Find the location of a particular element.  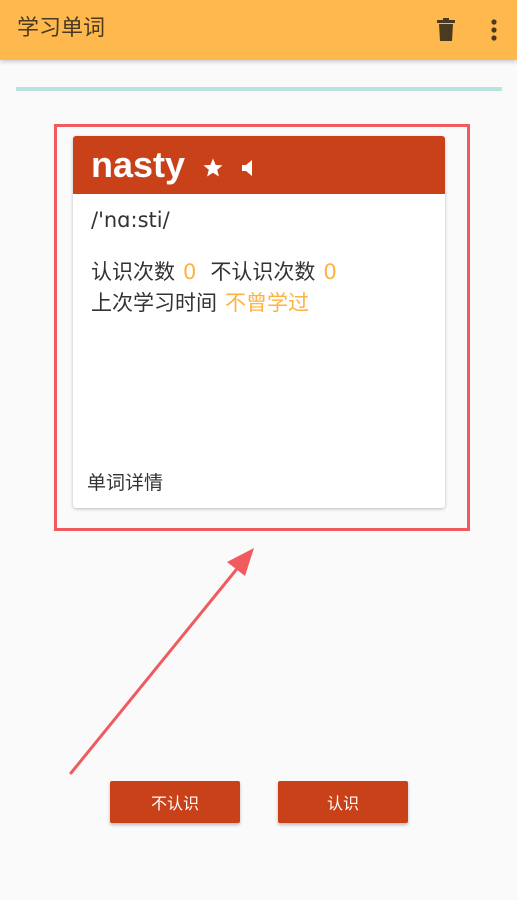

more-vert-icon is located at coordinates (494, 30).